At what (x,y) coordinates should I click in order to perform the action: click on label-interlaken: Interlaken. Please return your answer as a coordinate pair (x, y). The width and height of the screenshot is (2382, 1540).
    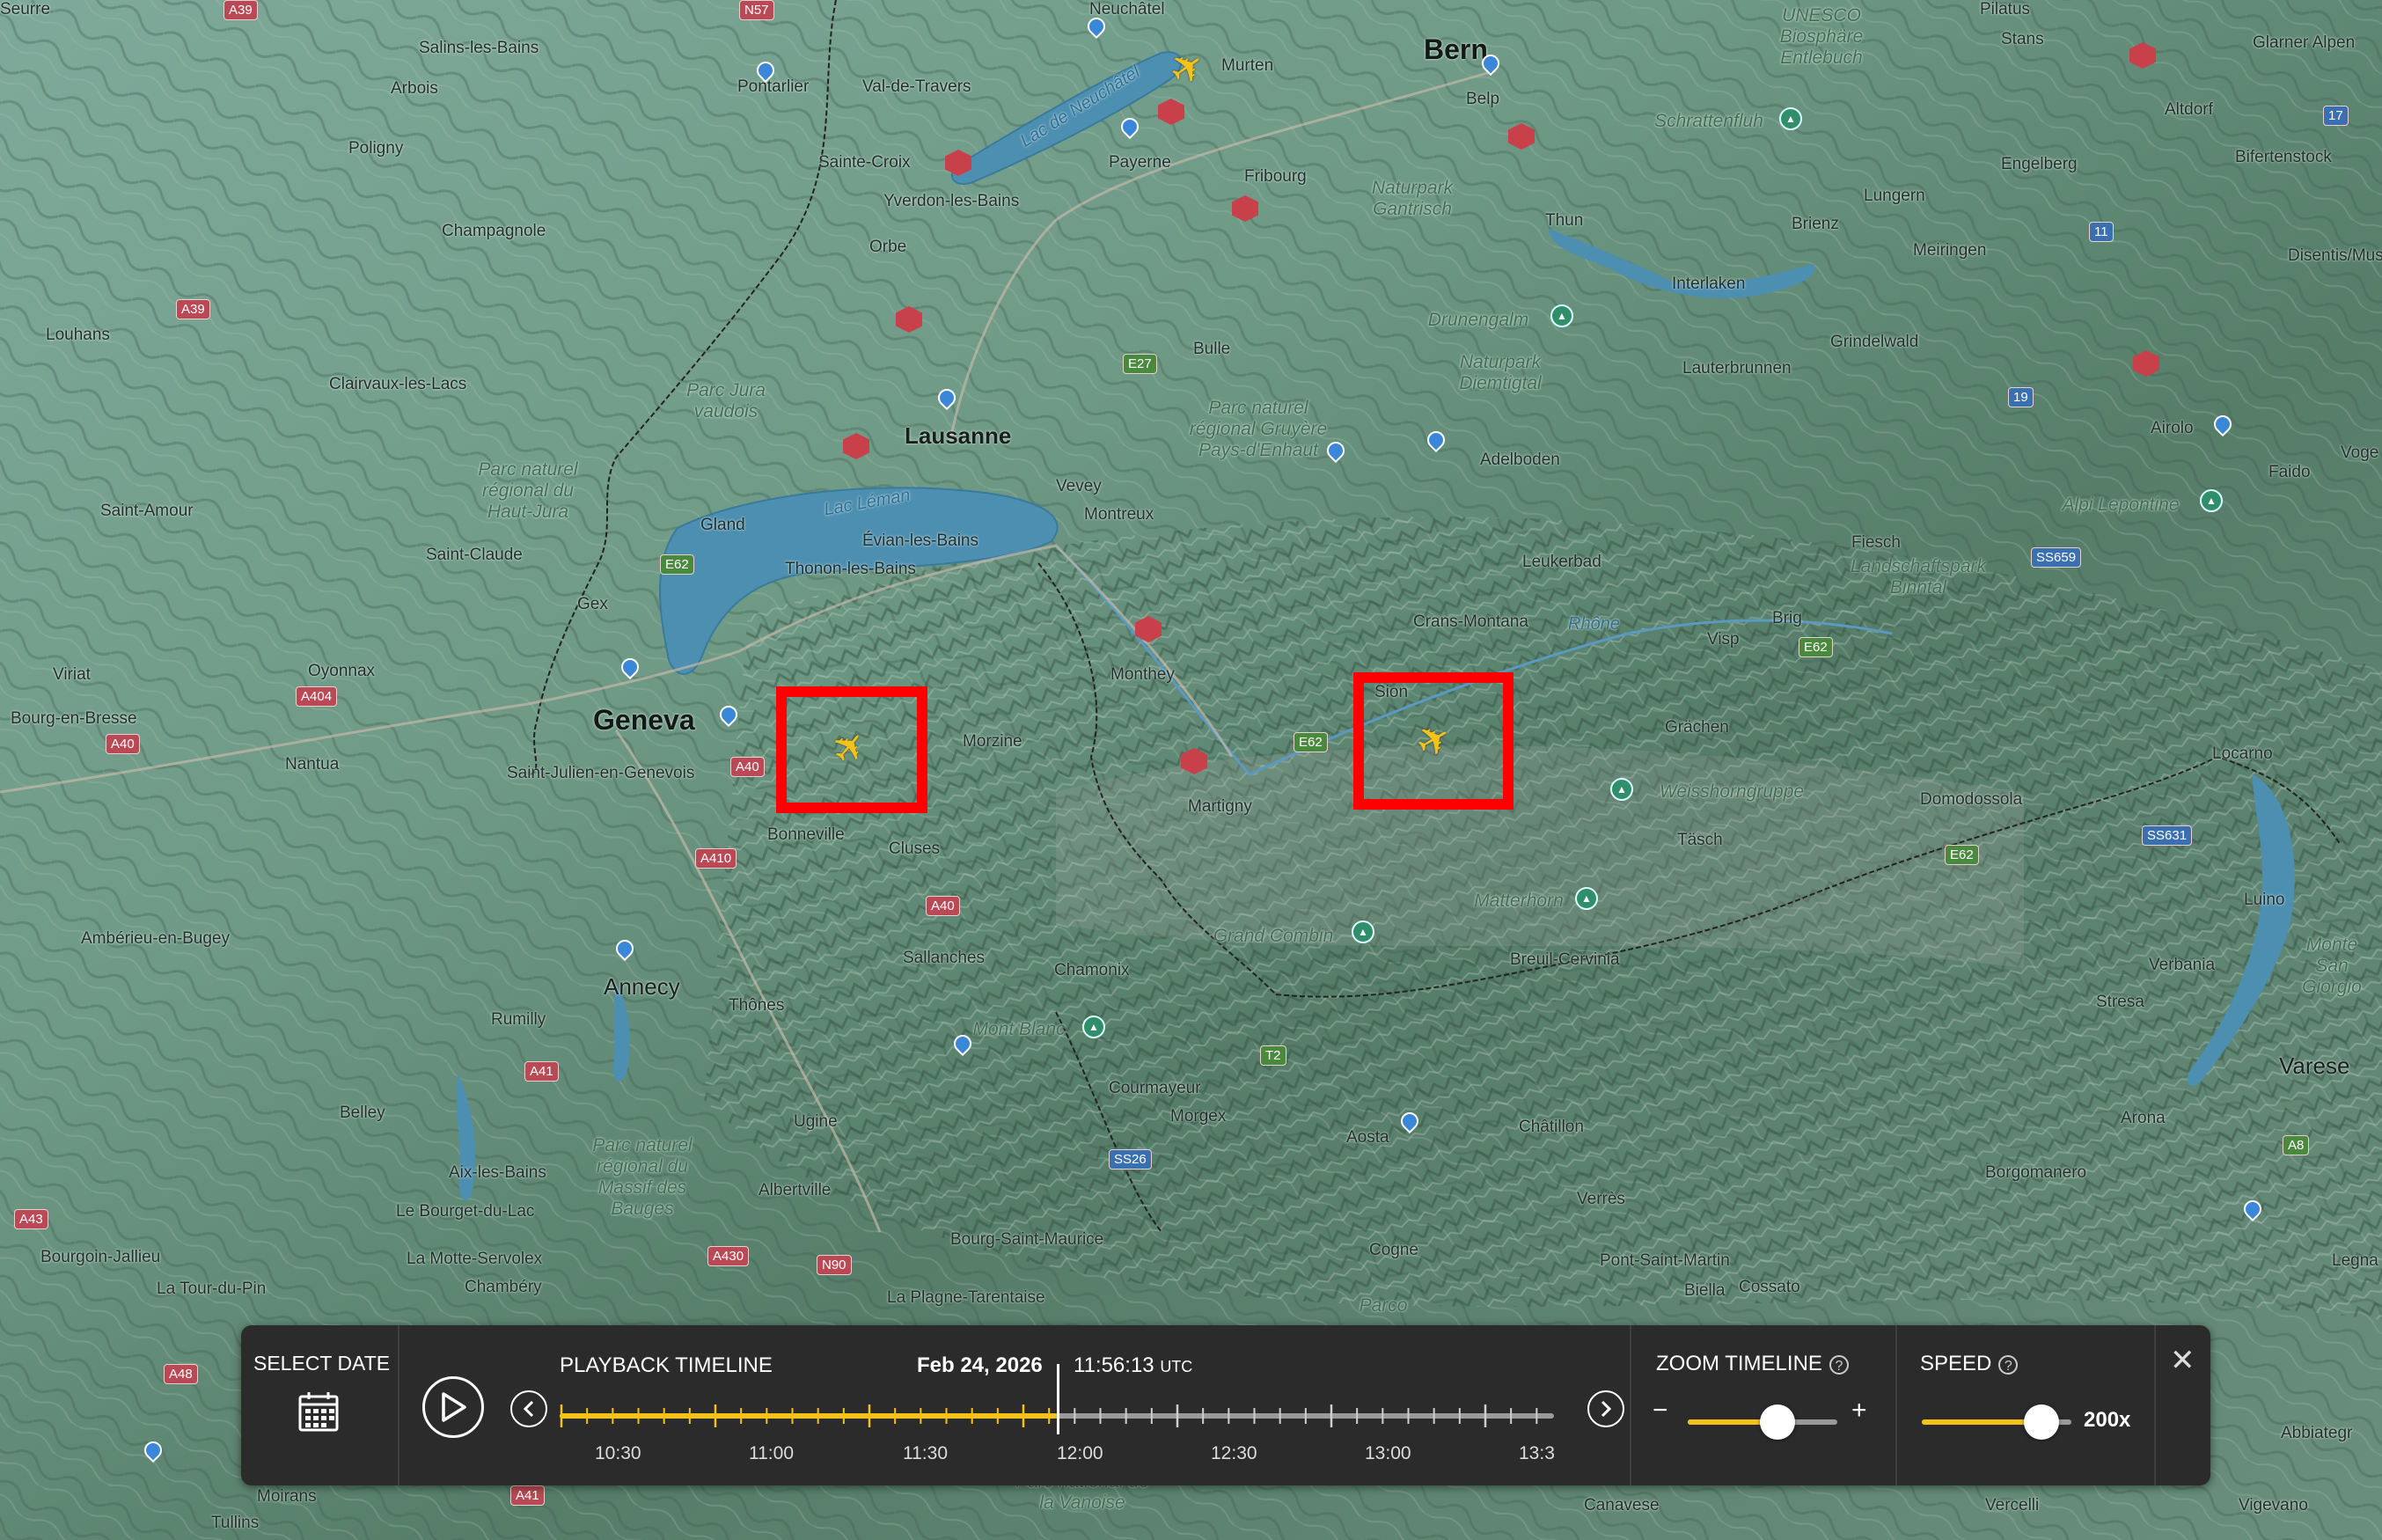
    Looking at the image, I should click on (1709, 284).